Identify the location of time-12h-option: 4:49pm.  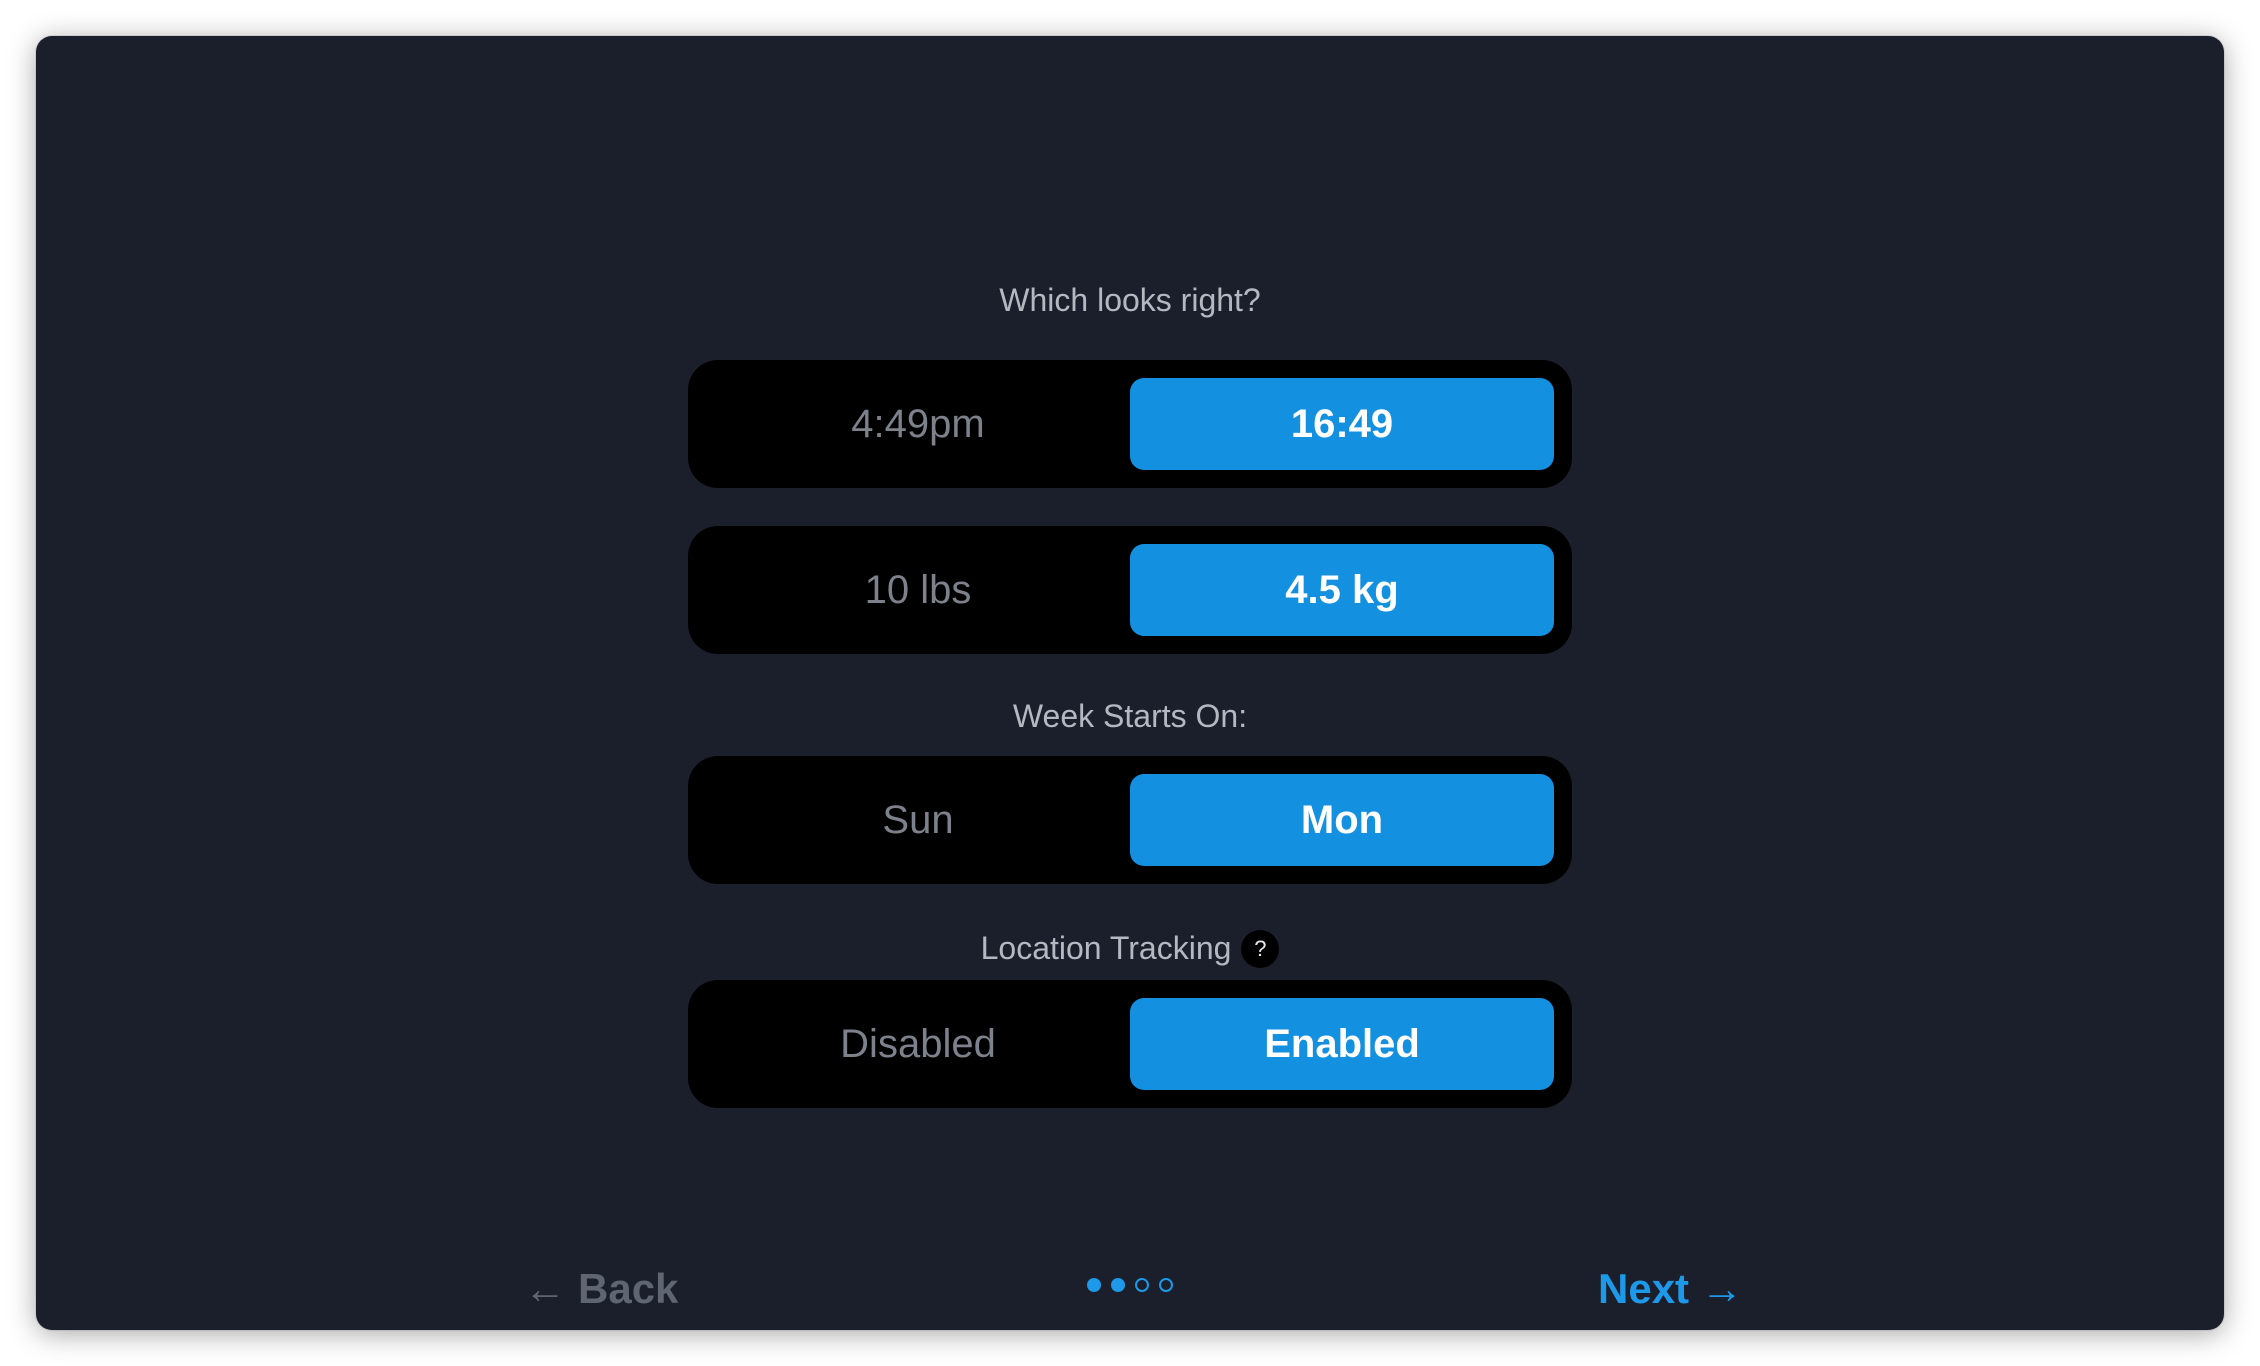
(918, 424).